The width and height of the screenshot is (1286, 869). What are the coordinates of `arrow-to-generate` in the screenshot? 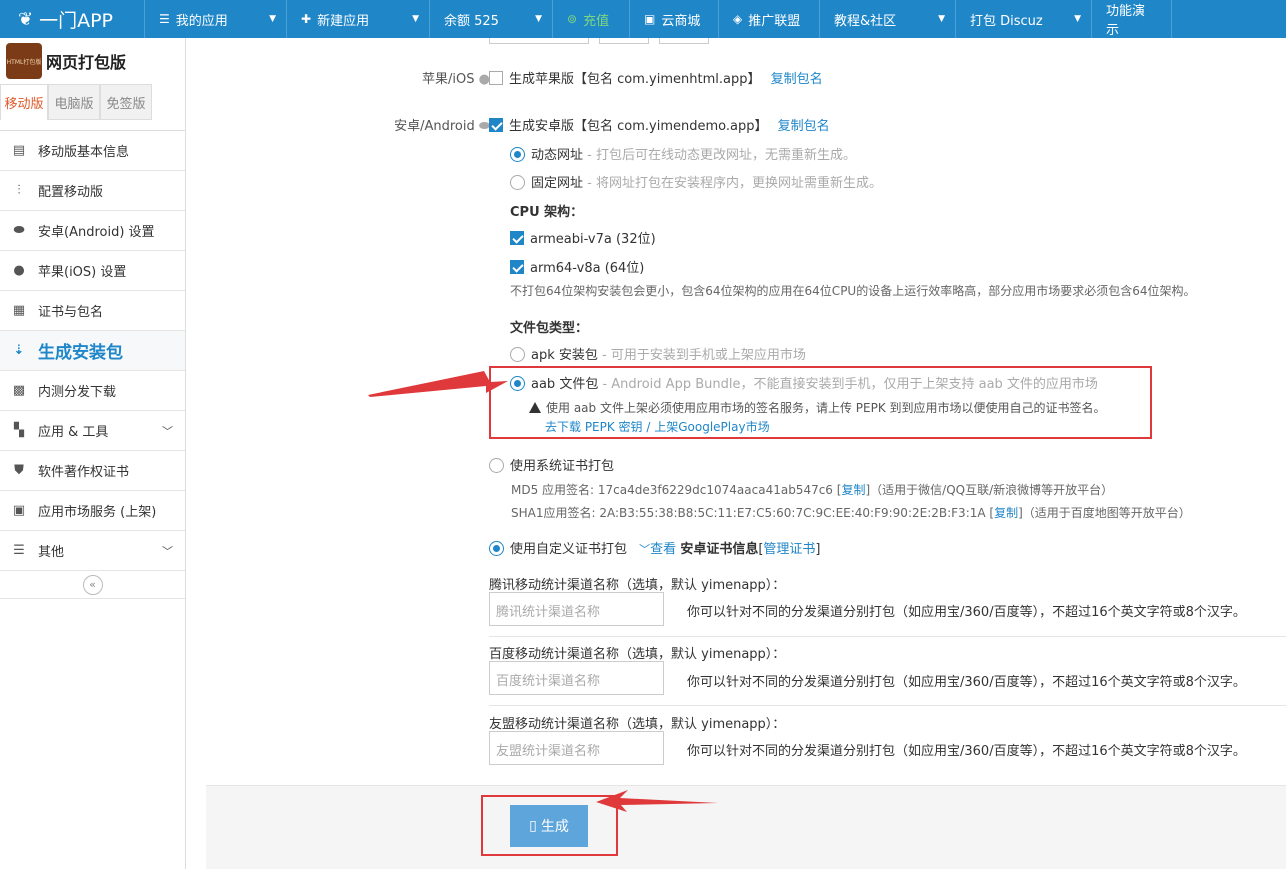 It's located at (657, 801).